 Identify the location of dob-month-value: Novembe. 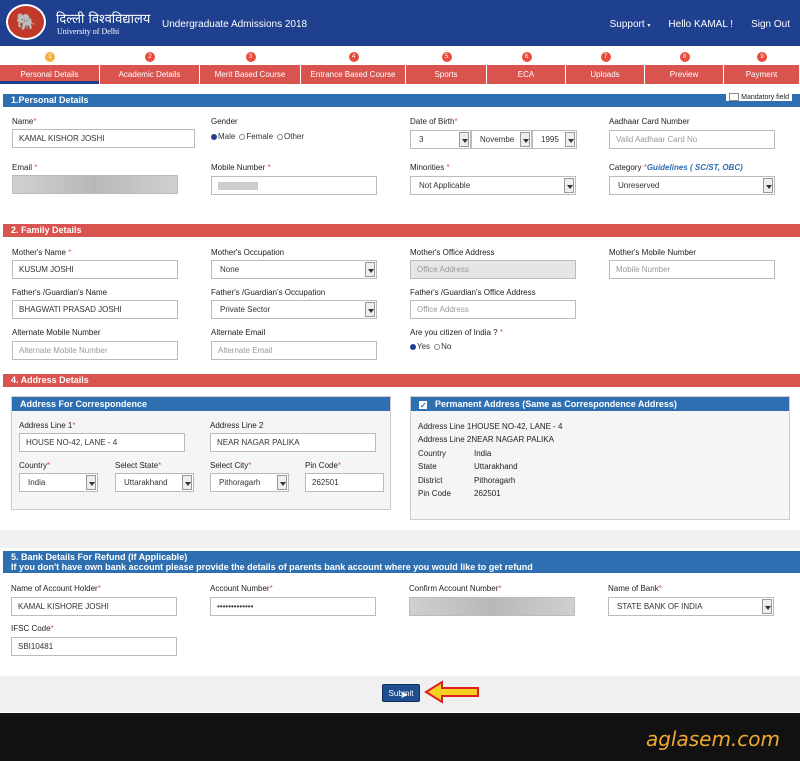
(497, 139).